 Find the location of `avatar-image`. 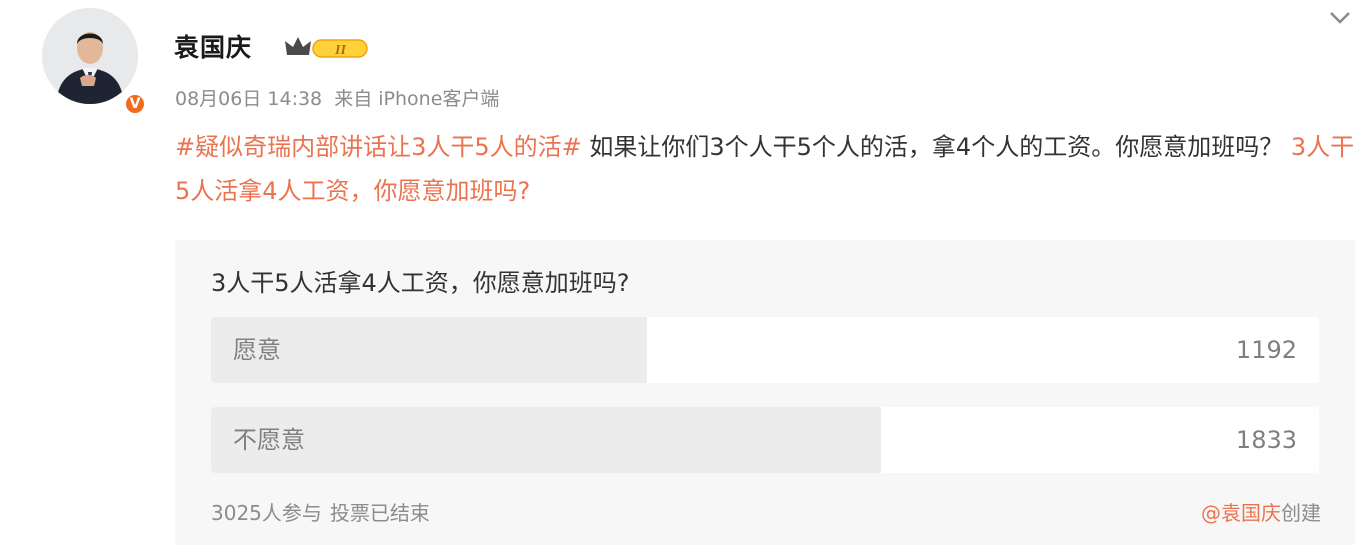

avatar-image is located at coordinates (90, 56).